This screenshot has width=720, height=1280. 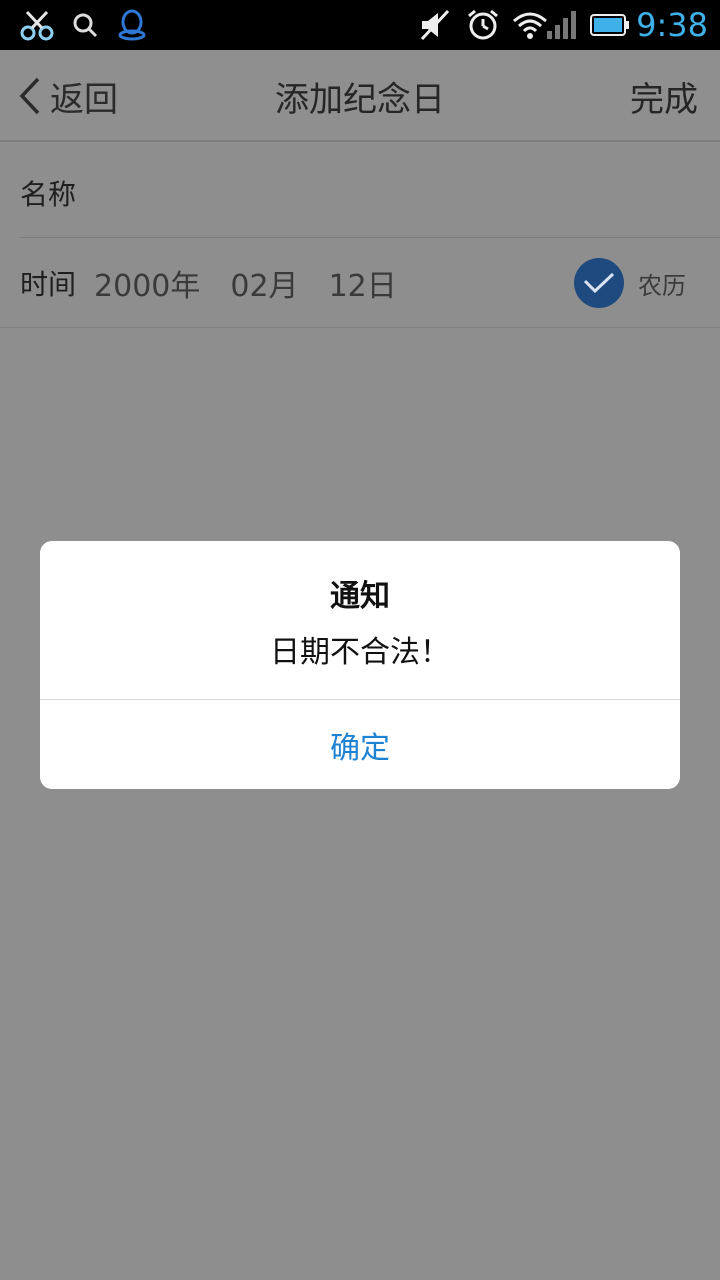 What do you see at coordinates (360, 652) in the screenshot?
I see `dialog-message: 日期不合法！` at bounding box center [360, 652].